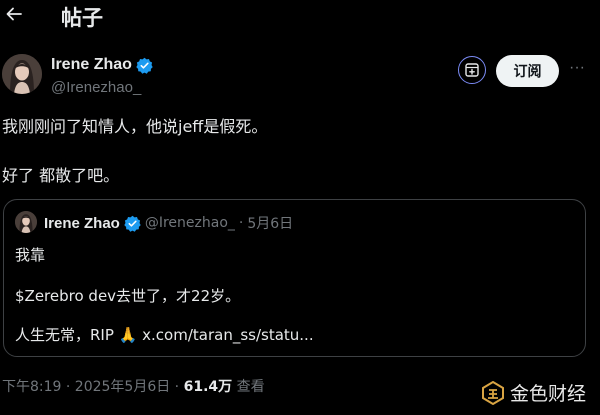 The height and width of the screenshot is (415, 600). I want to click on author-name: Irene Zhao, so click(102, 65).